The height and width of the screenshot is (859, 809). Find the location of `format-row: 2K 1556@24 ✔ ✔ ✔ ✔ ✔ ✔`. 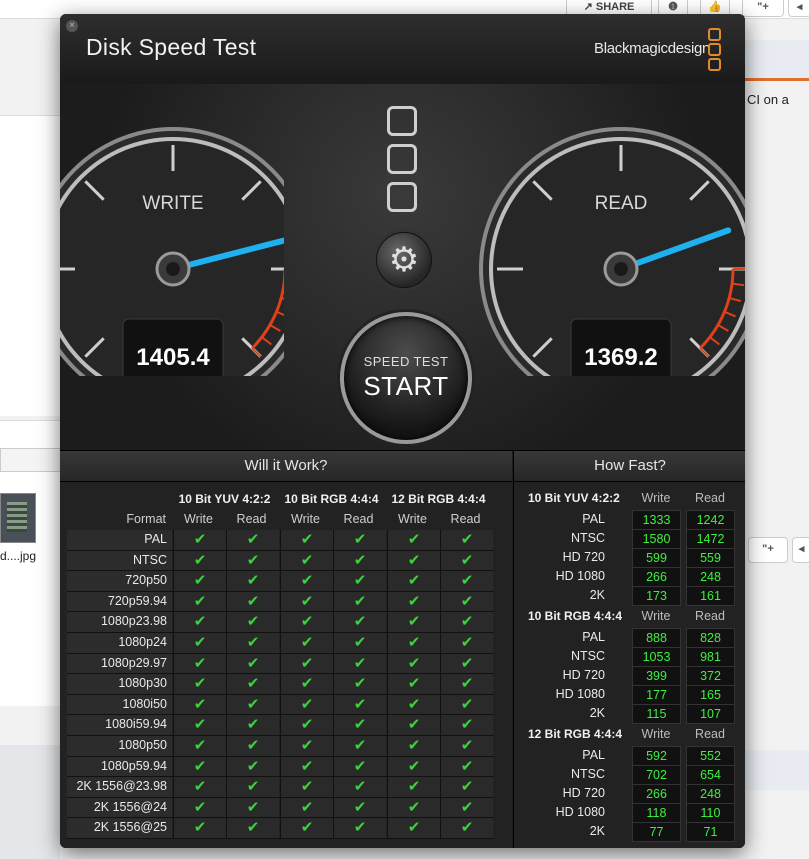

format-row: 2K 1556@24 ✔ ✔ ✔ ✔ ✔ ✔ is located at coordinates (280, 808).